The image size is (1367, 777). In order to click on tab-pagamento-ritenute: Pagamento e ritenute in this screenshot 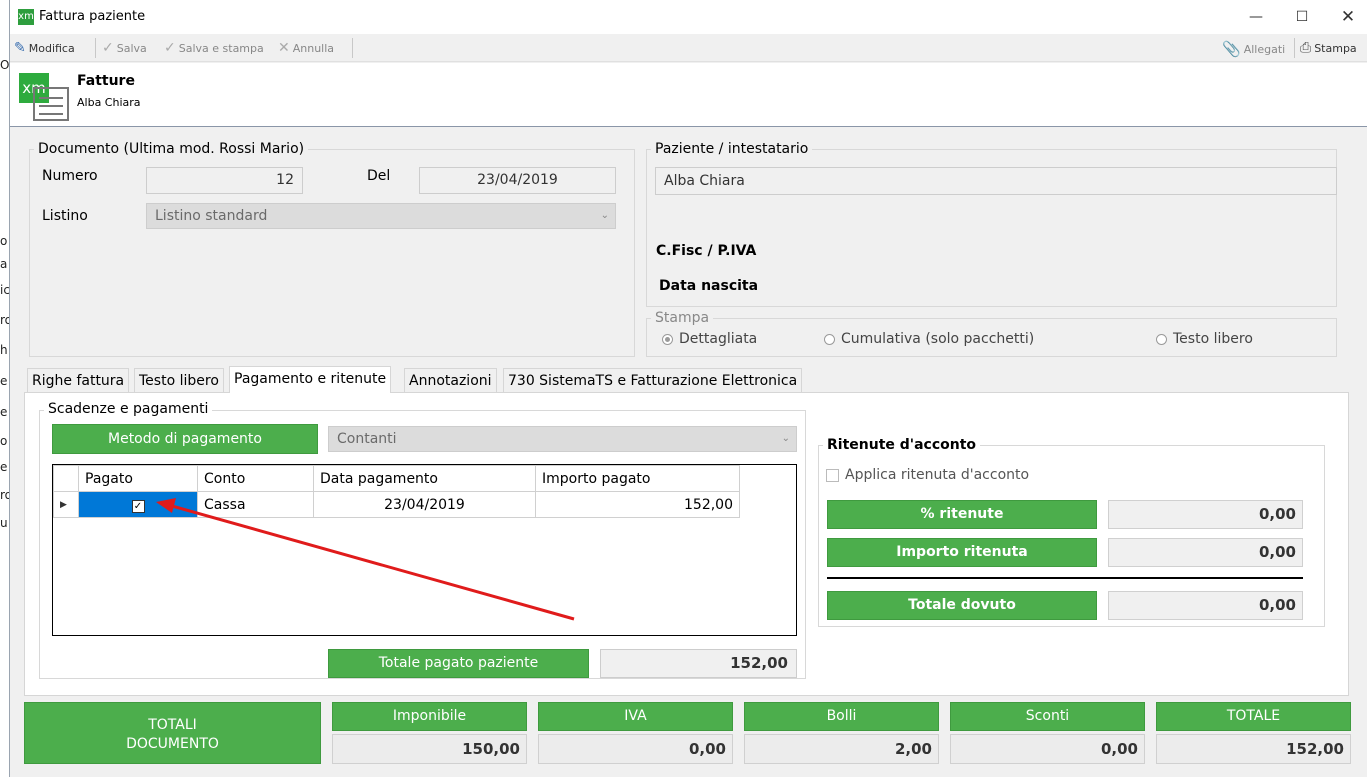, I will do `click(310, 379)`.